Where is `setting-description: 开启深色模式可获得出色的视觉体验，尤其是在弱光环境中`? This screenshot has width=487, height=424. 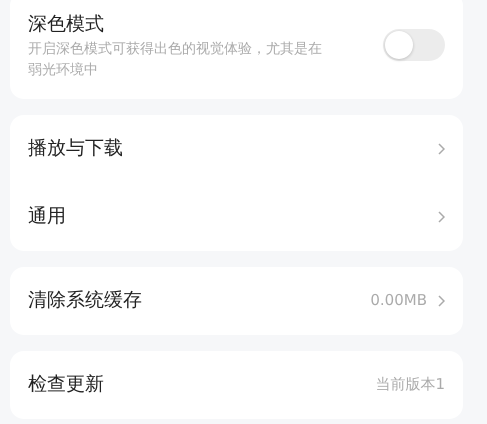
setting-description: 开启深色模式可获得出色的视觉体验，尤其是在弱光环境中 is located at coordinates (175, 60).